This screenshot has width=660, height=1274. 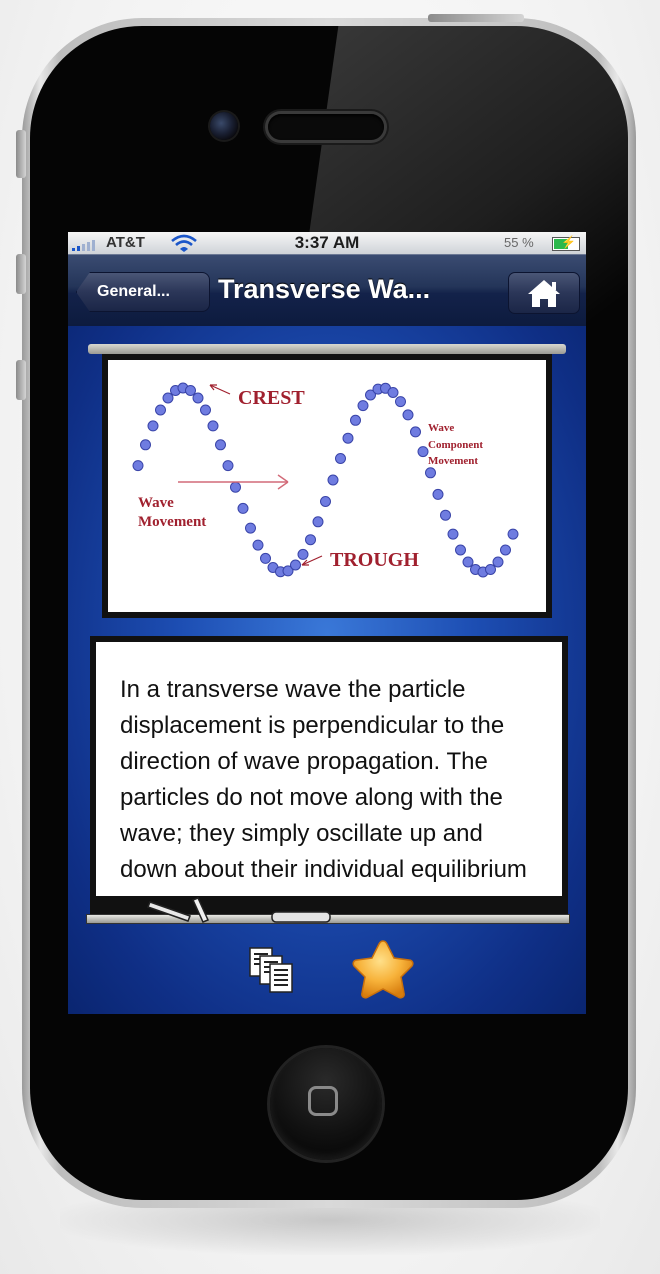 I want to click on trough-label: TROUGH, so click(x=374, y=560).